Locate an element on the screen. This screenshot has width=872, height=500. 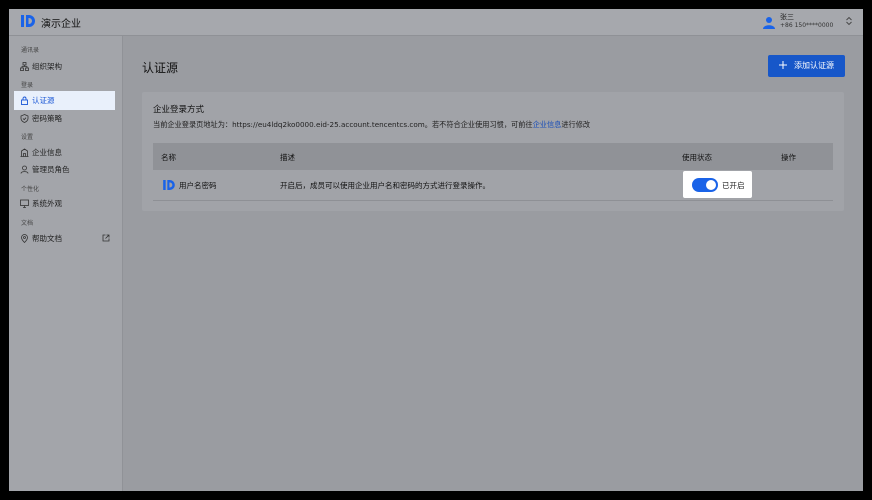
column-header-actions: 操作 is located at coordinates (788, 157).